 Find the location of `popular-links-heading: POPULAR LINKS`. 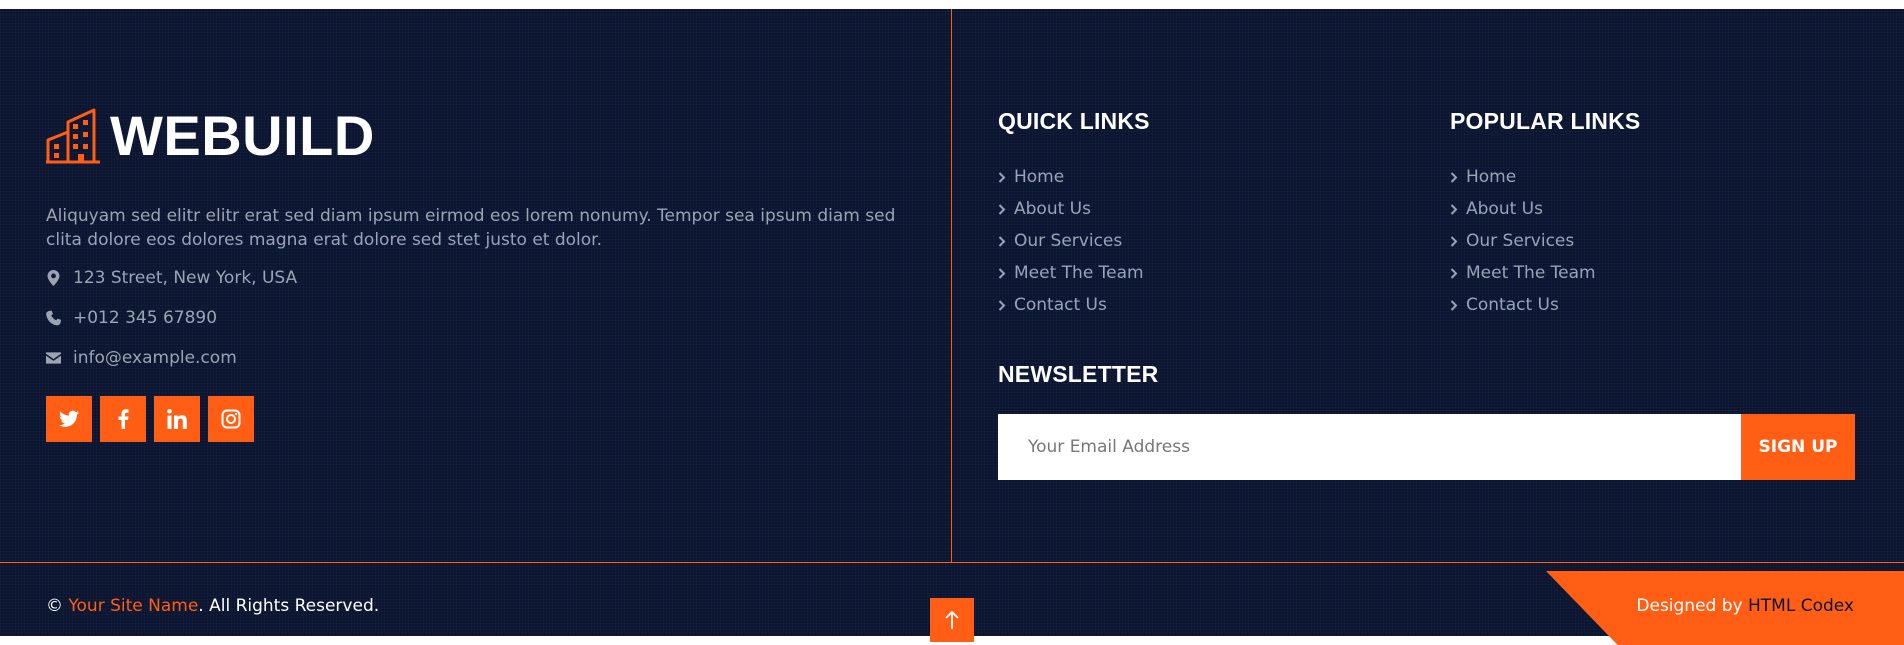

popular-links-heading: POPULAR LINKS is located at coordinates (1545, 121).